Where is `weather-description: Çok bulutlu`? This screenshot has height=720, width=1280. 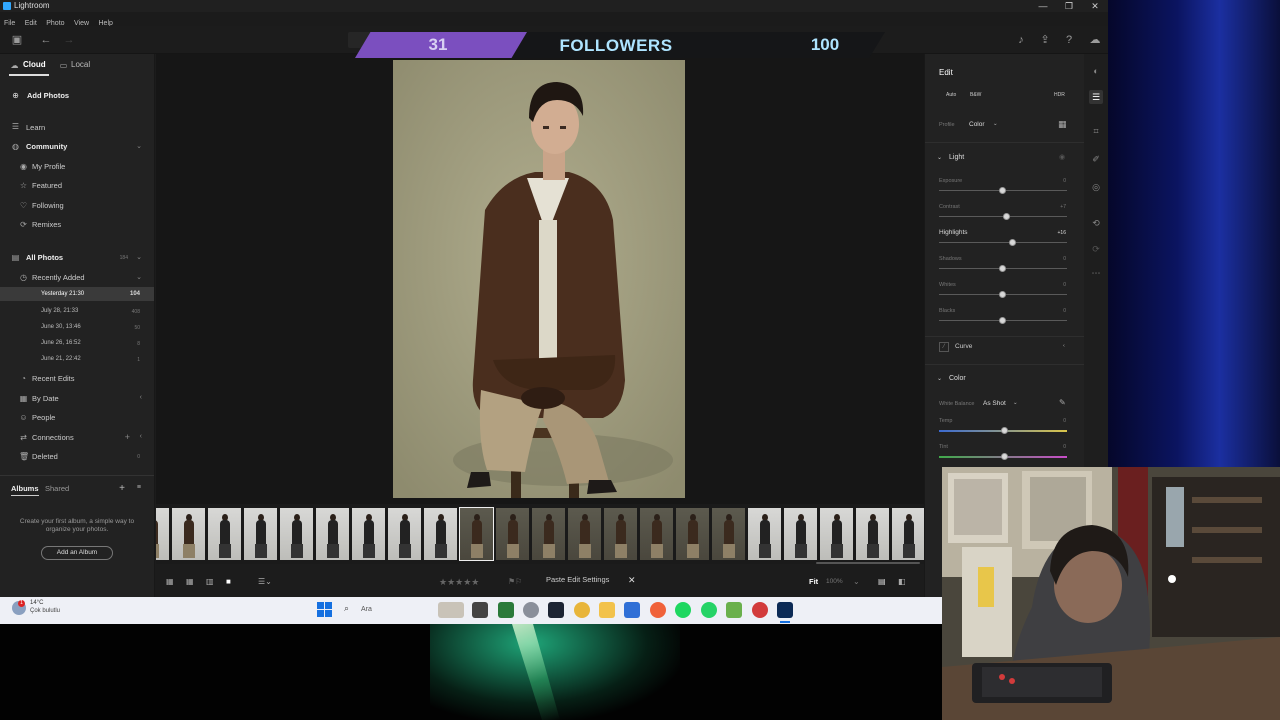
weather-description: Çok bulutlu is located at coordinates (45, 611).